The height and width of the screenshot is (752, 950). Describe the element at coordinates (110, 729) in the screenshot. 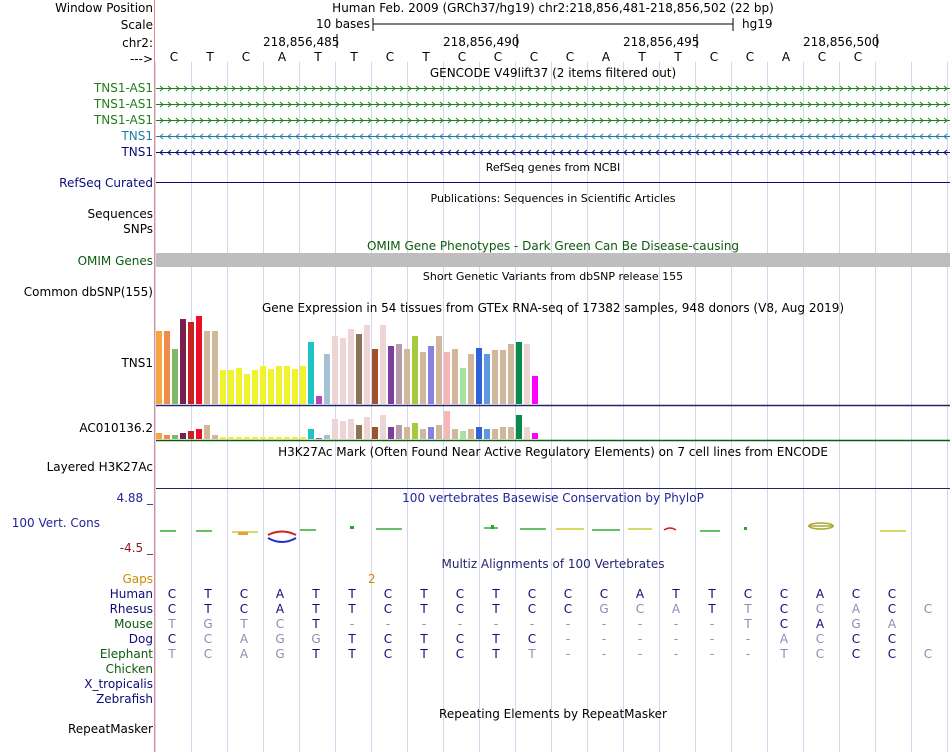

I see `repeatmasker-label: RepeatMasker` at that location.